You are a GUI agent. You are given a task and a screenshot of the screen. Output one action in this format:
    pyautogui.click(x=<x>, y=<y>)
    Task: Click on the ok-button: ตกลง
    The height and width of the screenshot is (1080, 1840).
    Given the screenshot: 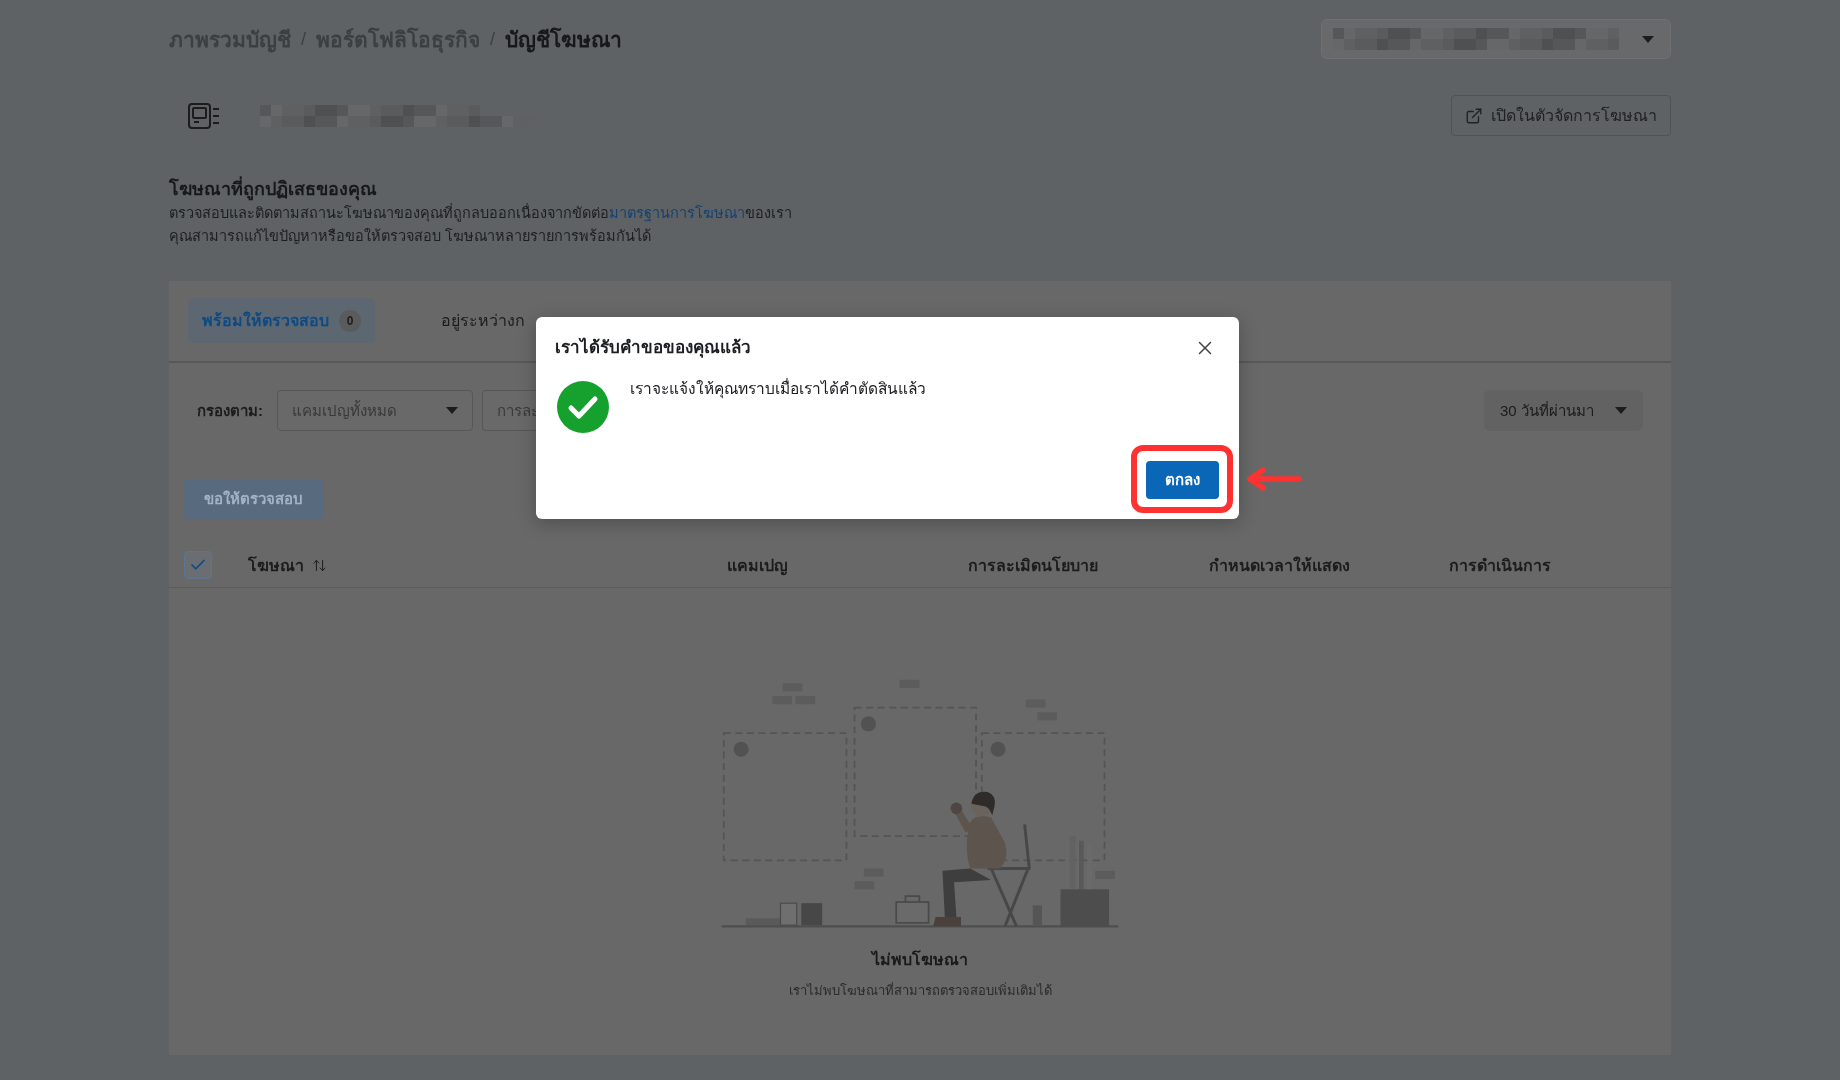 What is the action you would take?
    pyautogui.click(x=1182, y=480)
    